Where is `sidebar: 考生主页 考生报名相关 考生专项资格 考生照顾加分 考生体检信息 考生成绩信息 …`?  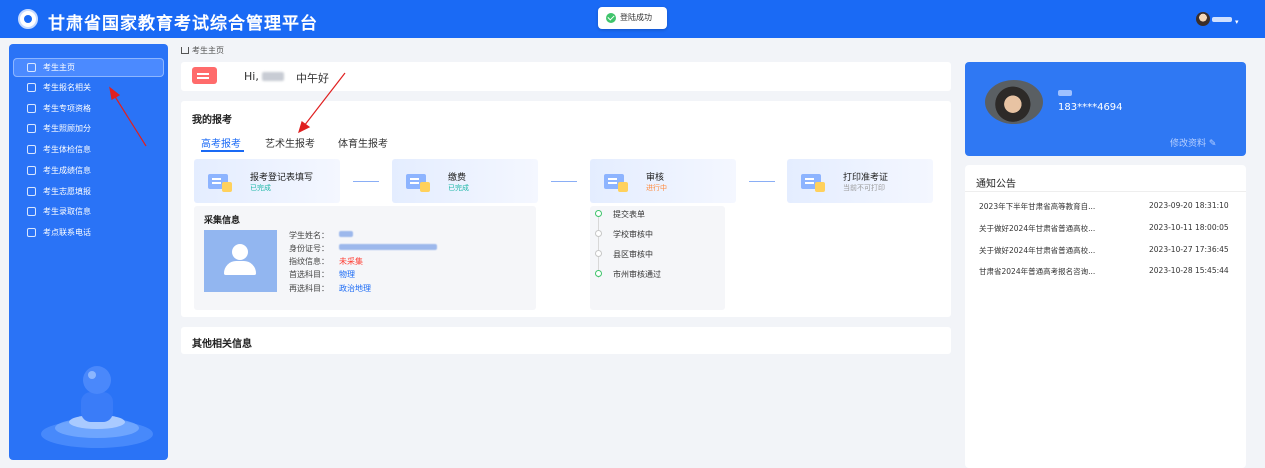
sidebar: 考生主页 考生报名相关 考生专项资格 考生照顾加分 考生体检信息 考生成绩信息 … is located at coordinates (88, 252).